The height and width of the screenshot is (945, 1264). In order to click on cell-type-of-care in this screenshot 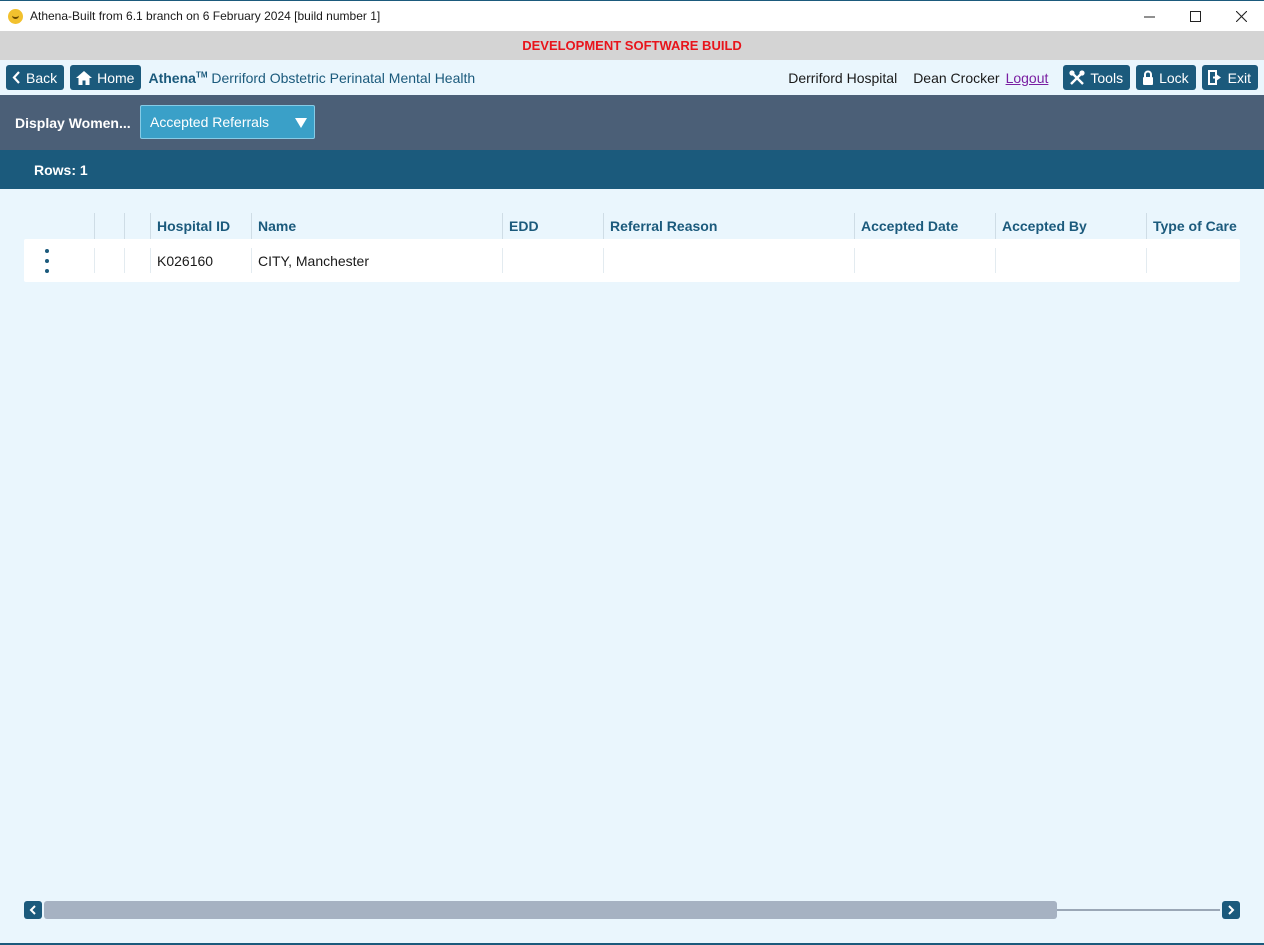, I will do `click(1193, 260)`.